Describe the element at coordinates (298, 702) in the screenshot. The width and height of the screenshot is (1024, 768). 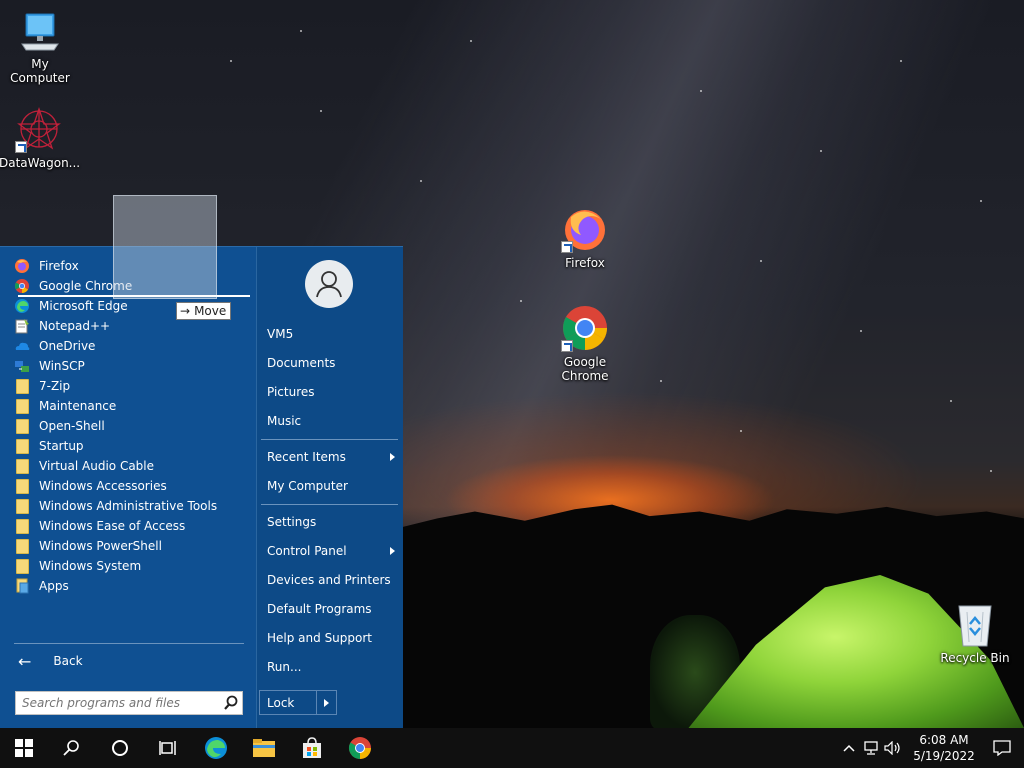
I see `lock-button: Lock` at that location.